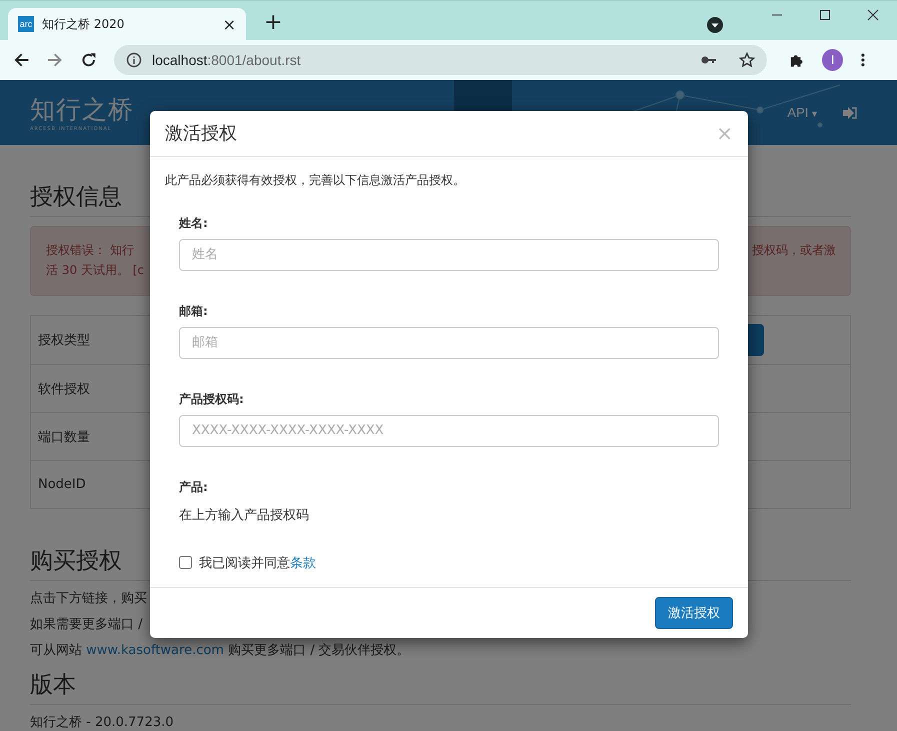 The height and width of the screenshot is (731, 897). Describe the element at coordinates (694, 612) in the screenshot. I see `activate-button: 激活授权` at that location.